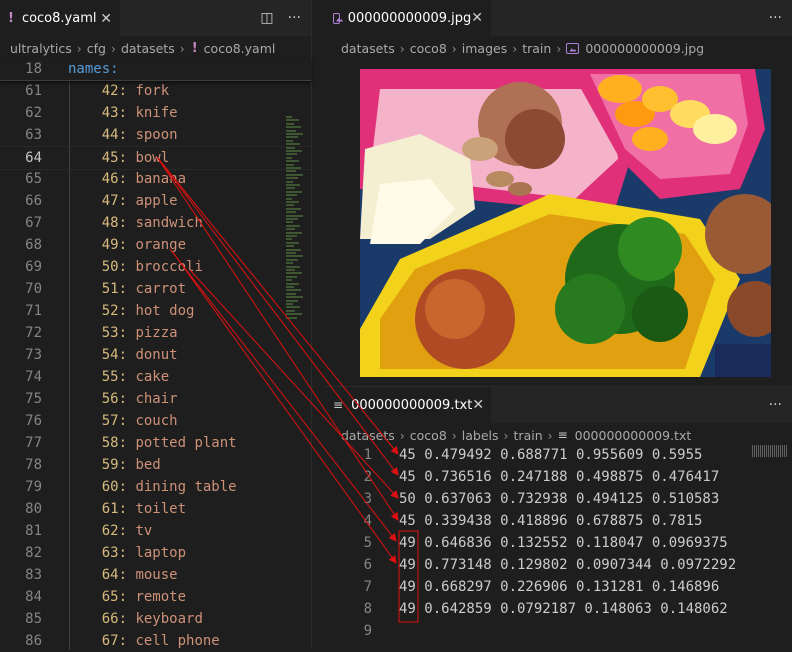  I want to click on code-line: 82 63: laptop, so click(155, 553).